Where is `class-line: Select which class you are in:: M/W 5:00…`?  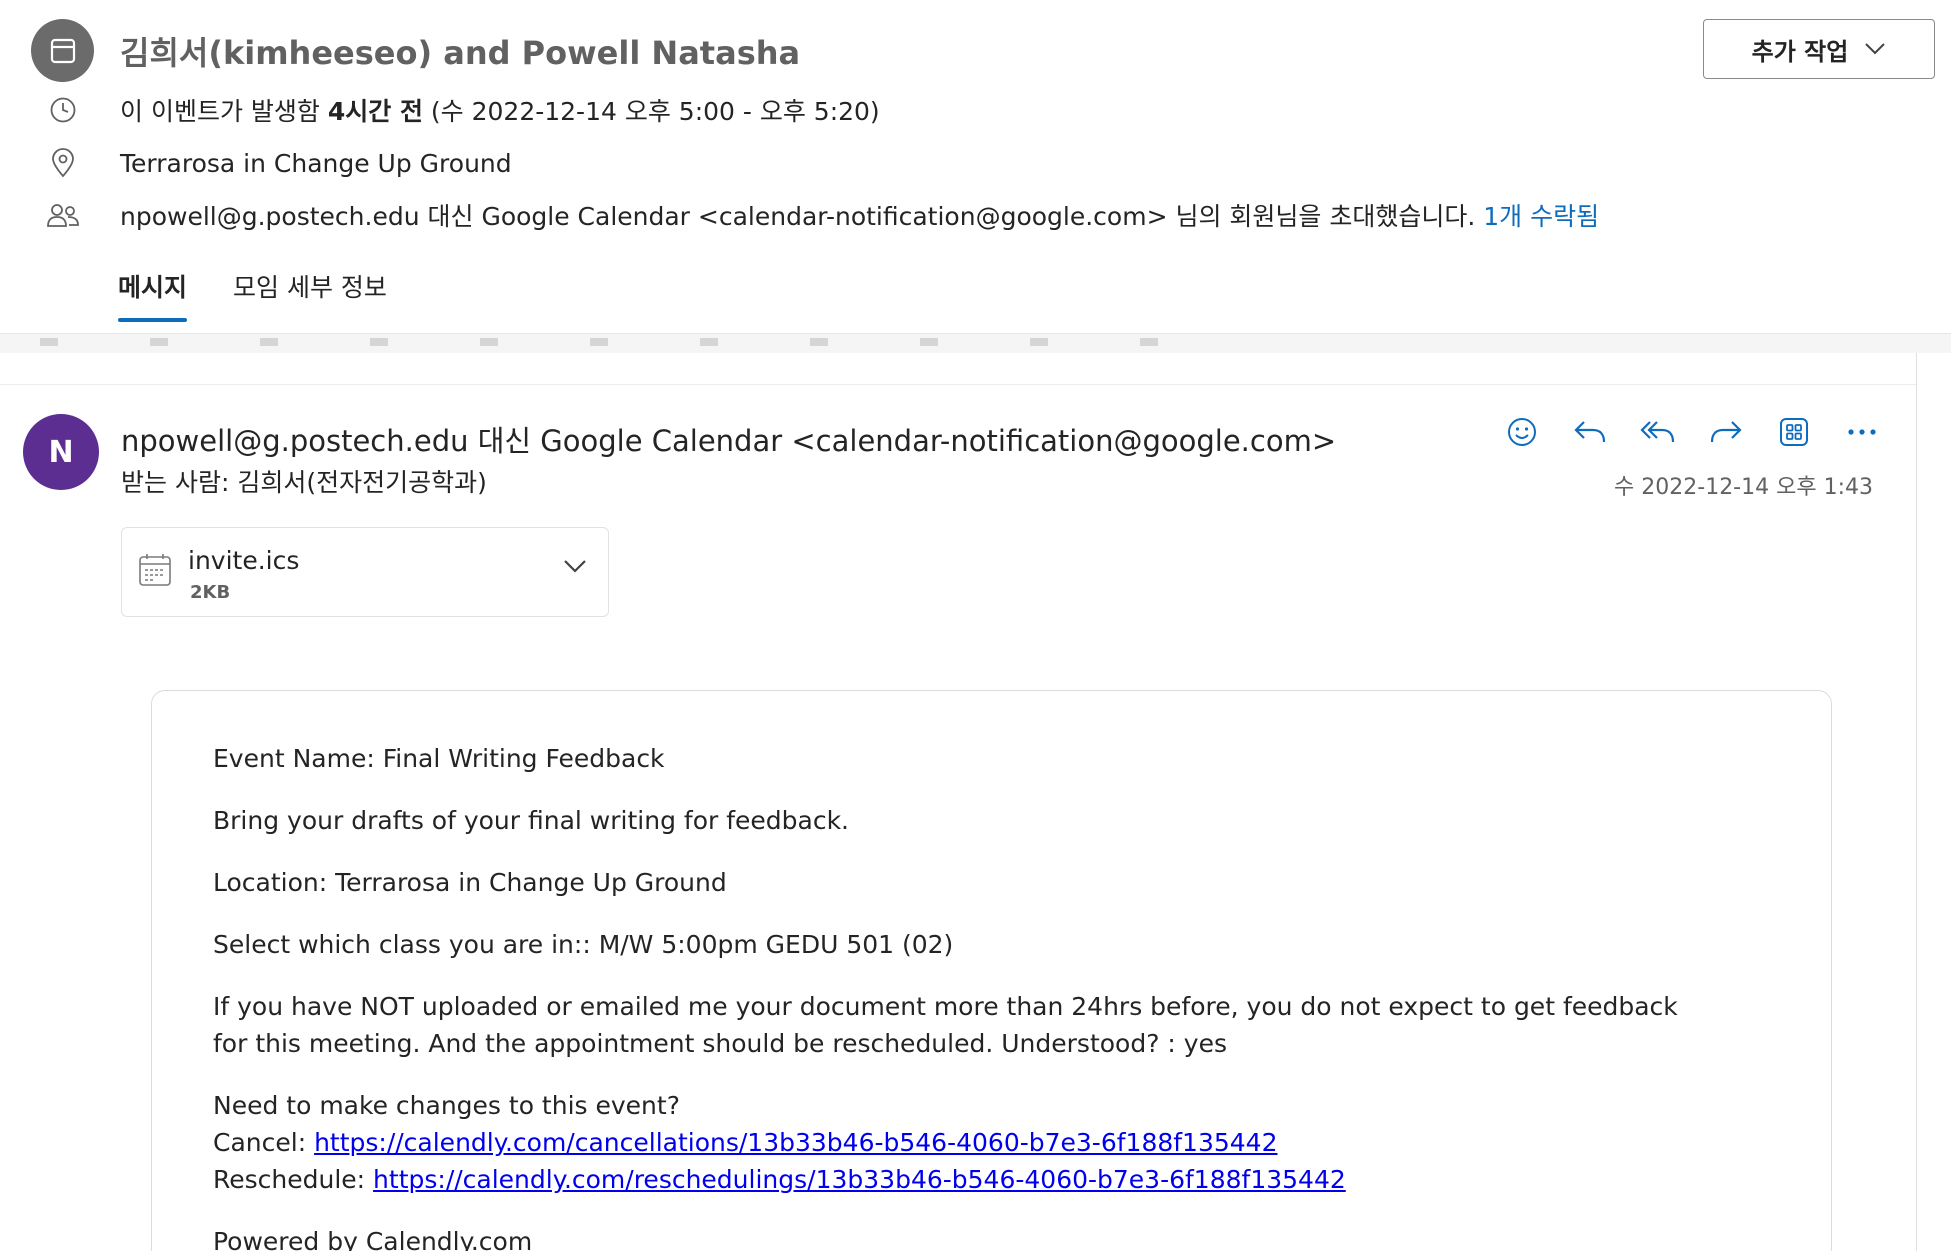 class-line: Select which class you are in:: M/W 5:00… is located at coordinates (583, 944).